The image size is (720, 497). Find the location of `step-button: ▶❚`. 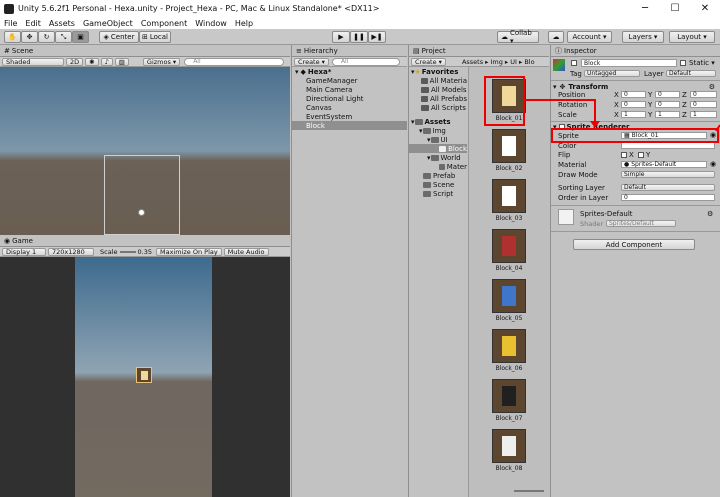

step-button: ▶❚ is located at coordinates (377, 37).